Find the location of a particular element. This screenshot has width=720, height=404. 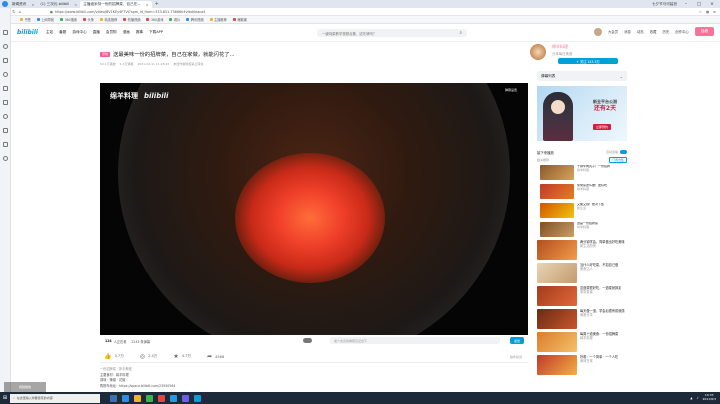

uploader-avatar is located at coordinates (538, 52).